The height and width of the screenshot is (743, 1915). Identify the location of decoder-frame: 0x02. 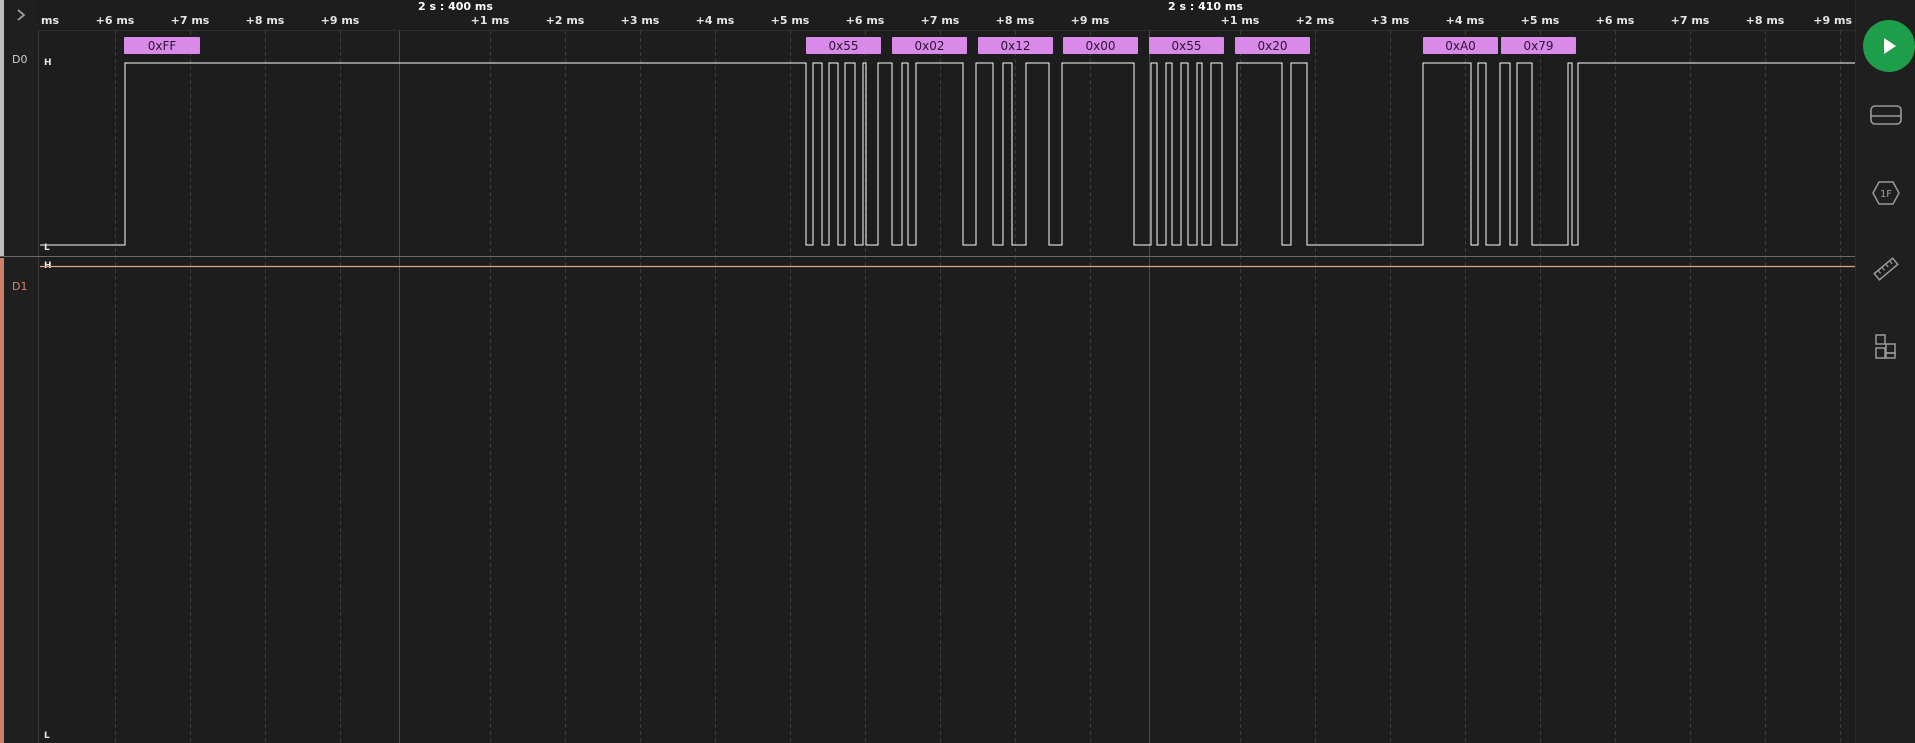
(929, 45).